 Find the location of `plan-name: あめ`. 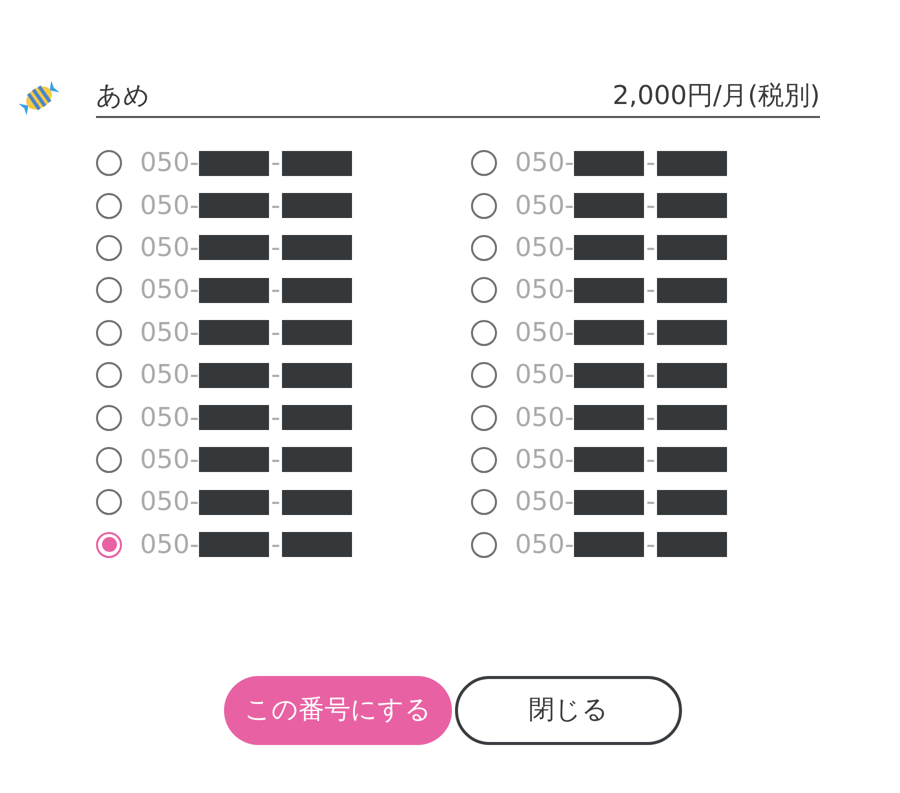

plan-name: あめ is located at coordinates (123, 96).